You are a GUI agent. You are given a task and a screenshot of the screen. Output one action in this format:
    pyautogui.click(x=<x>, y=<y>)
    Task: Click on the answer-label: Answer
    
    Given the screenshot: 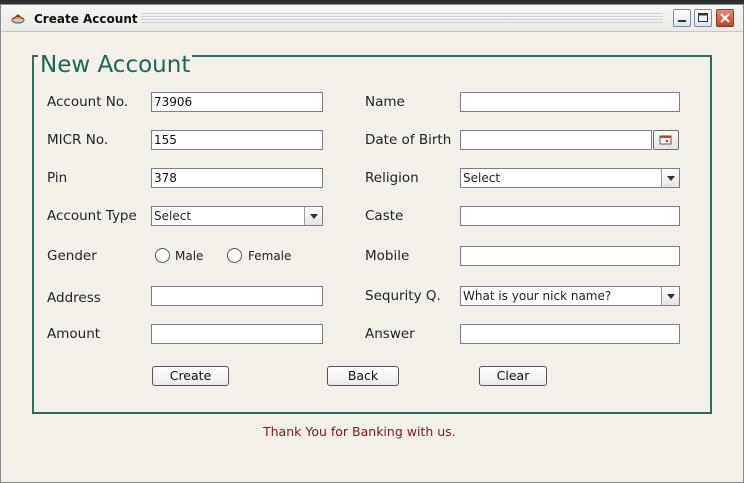 What is the action you would take?
    pyautogui.click(x=390, y=334)
    